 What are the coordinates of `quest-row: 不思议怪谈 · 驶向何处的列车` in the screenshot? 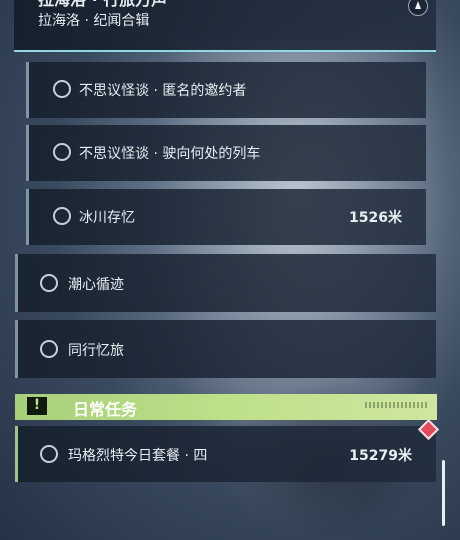 It's located at (226, 153).